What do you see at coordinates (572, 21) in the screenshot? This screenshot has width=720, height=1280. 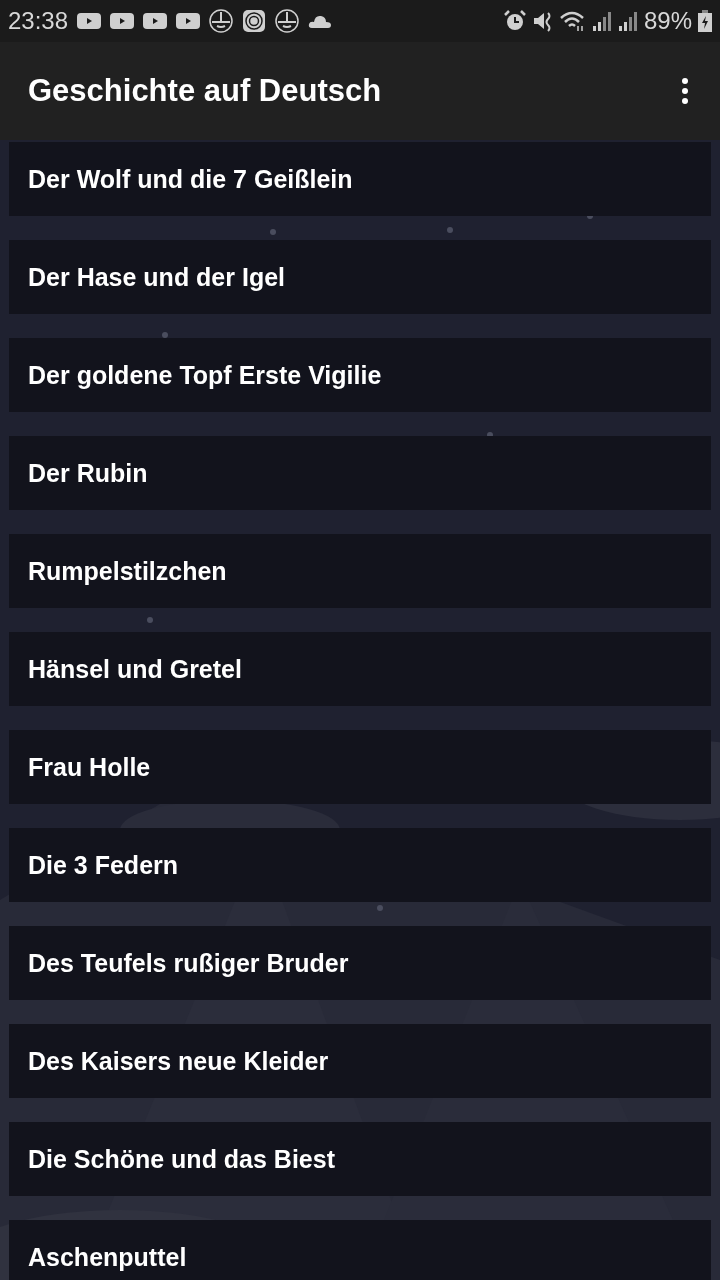 I see `wifi-icon` at bounding box center [572, 21].